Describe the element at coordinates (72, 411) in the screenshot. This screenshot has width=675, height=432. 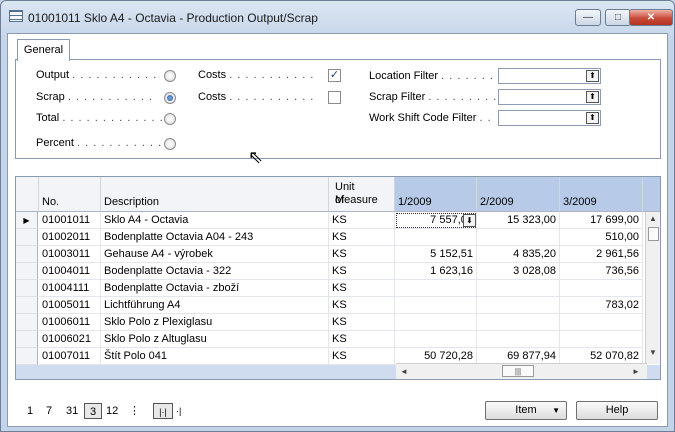
I see `period-month-button: 31` at that location.